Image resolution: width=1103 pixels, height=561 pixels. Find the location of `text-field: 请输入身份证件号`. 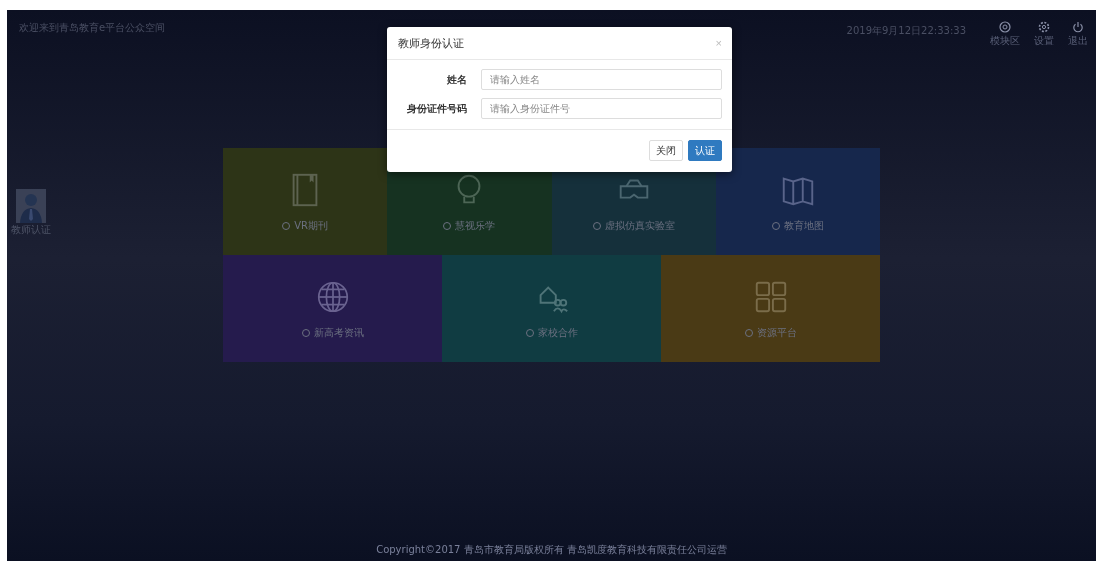

text-field: 请输入身份证件号 is located at coordinates (601, 108).